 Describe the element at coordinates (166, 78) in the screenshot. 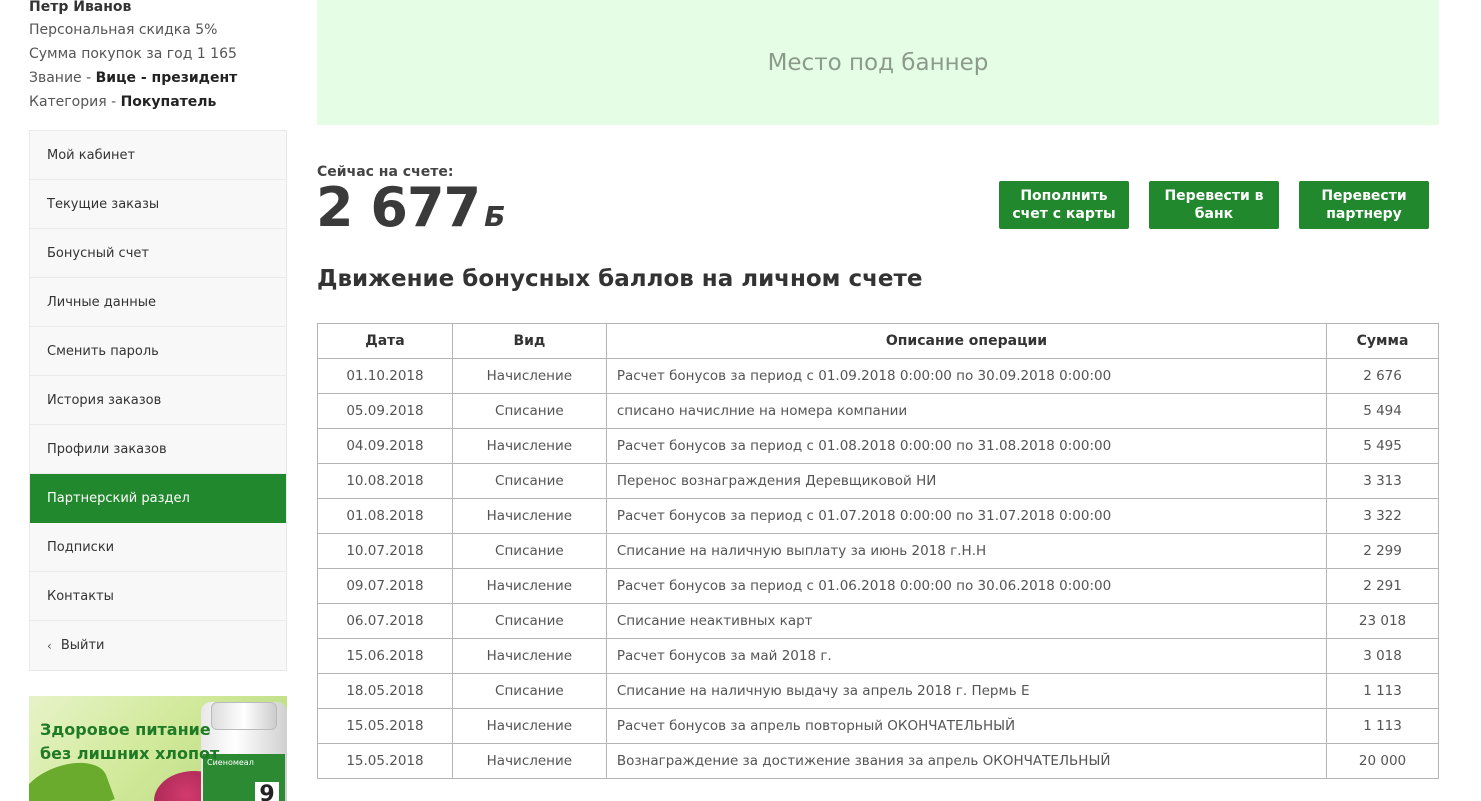

I see `user-rank-value: Вице - президент` at that location.